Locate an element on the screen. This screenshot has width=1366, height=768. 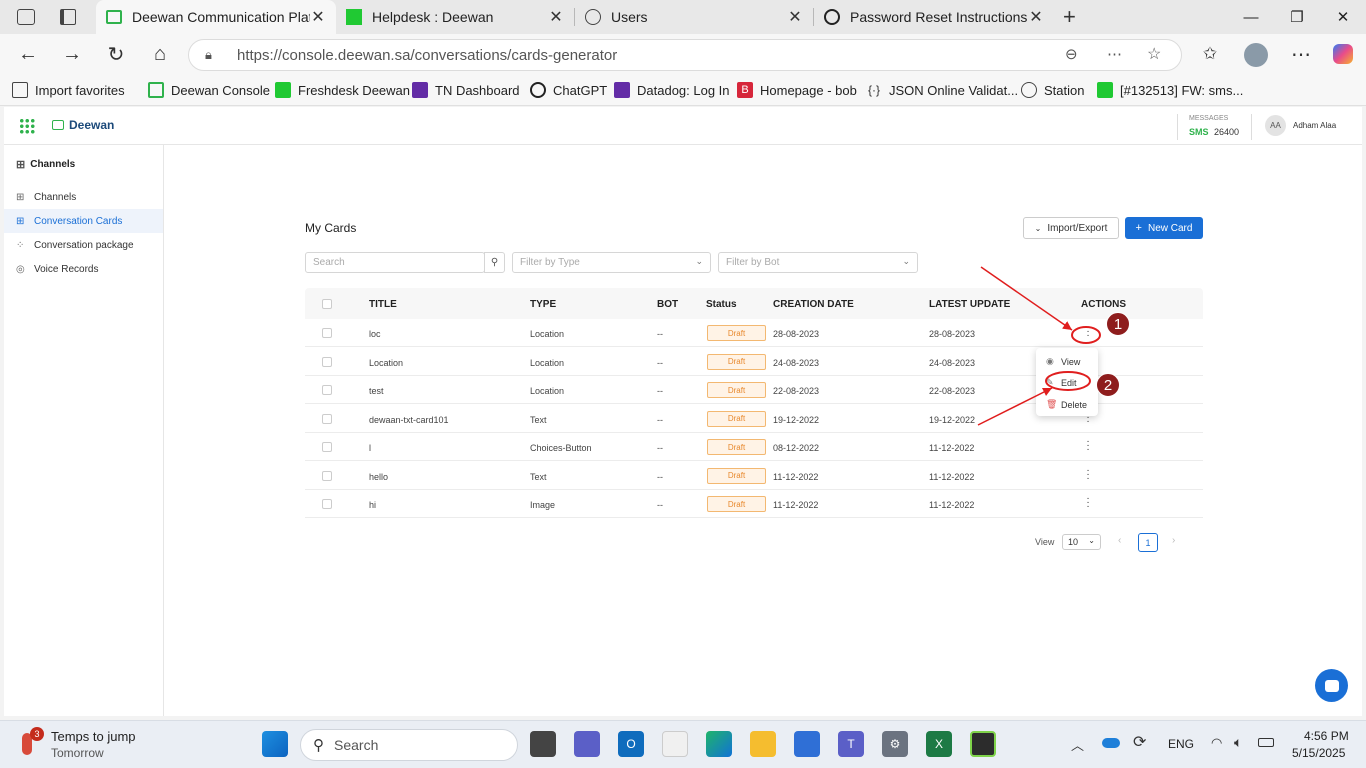
start-windows-icon is located at coordinates (275, 744).